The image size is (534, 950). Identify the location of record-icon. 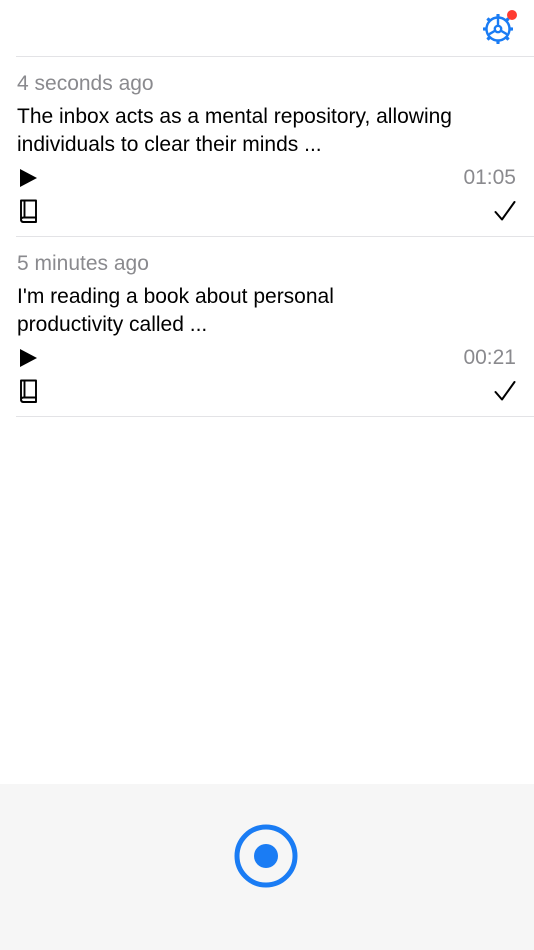
(266, 856).